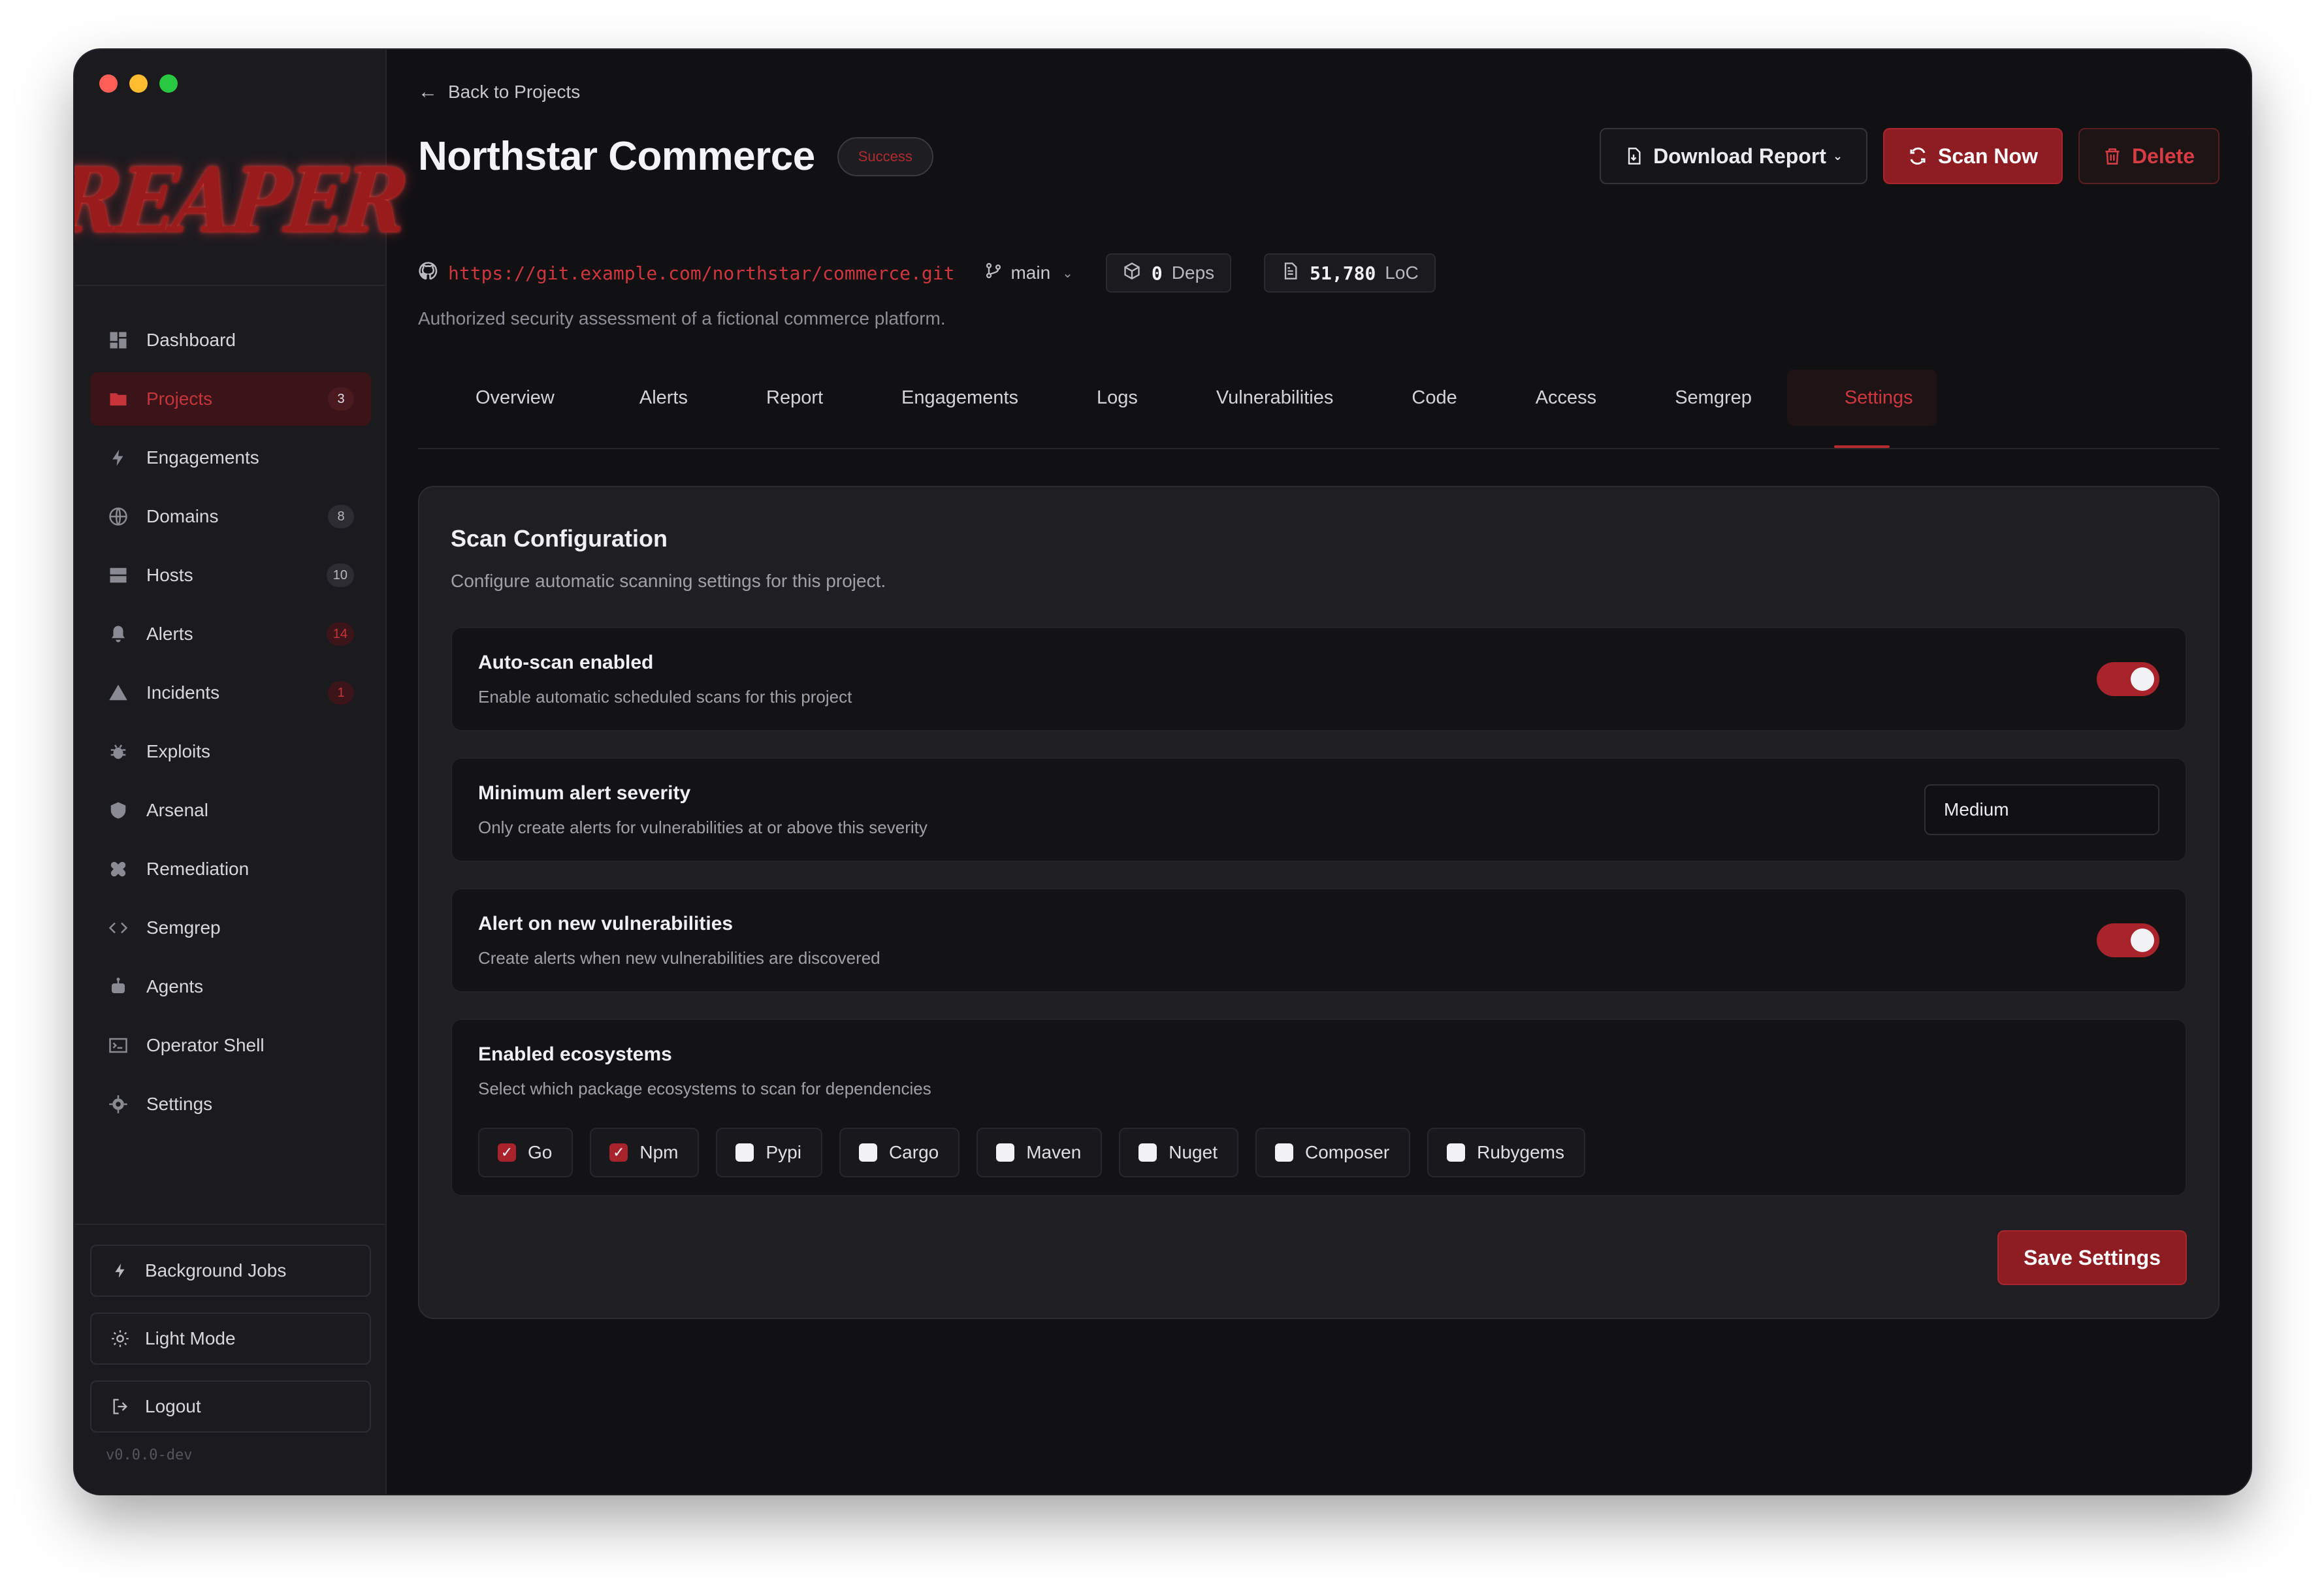  What do you see at coordinates (659, 1152) in the screenshot?
I see `ecosystem-label: Npm` at bounding box center [659, 1152].